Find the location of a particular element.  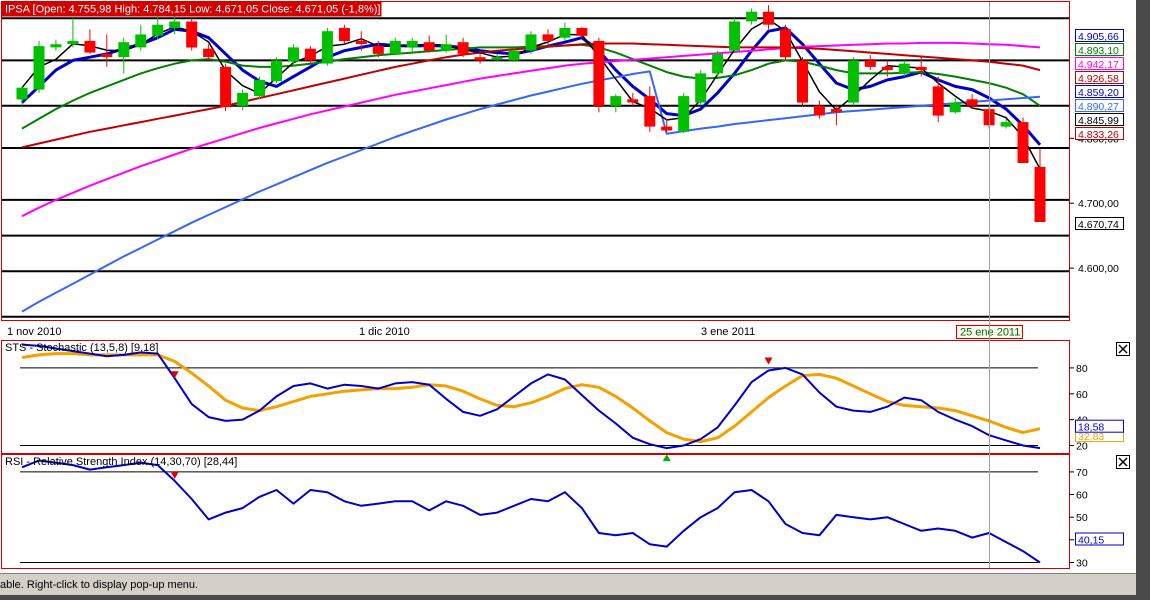

price-value-tag: 4.833,26 is located at coordinates (1099, 134).